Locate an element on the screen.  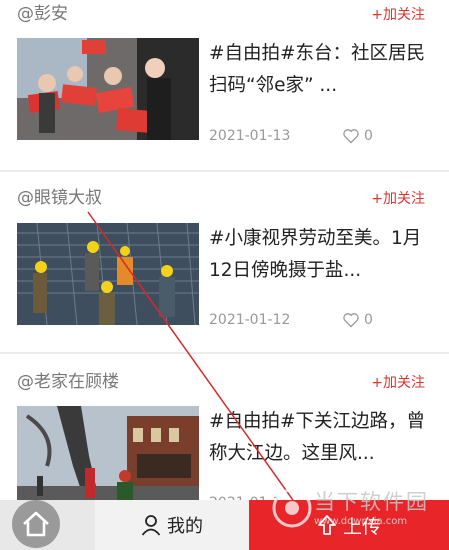
upload-label: 上传 is located at coordinates (361, 526).